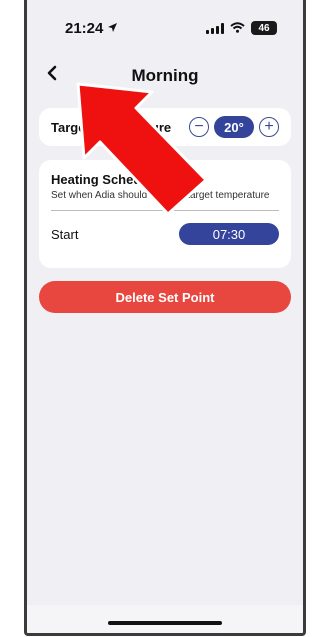  I want to click on battery-level: 46, so click(264, 28).